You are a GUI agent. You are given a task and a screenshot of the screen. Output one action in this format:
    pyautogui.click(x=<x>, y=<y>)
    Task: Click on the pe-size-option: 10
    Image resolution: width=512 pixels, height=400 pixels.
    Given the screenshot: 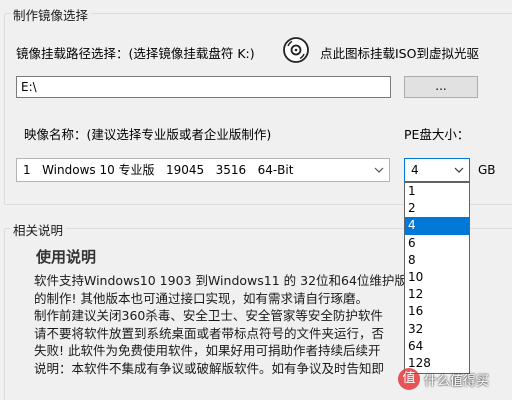 What is the action you would take?
    pyautogui.click(x=437, y=277)
    